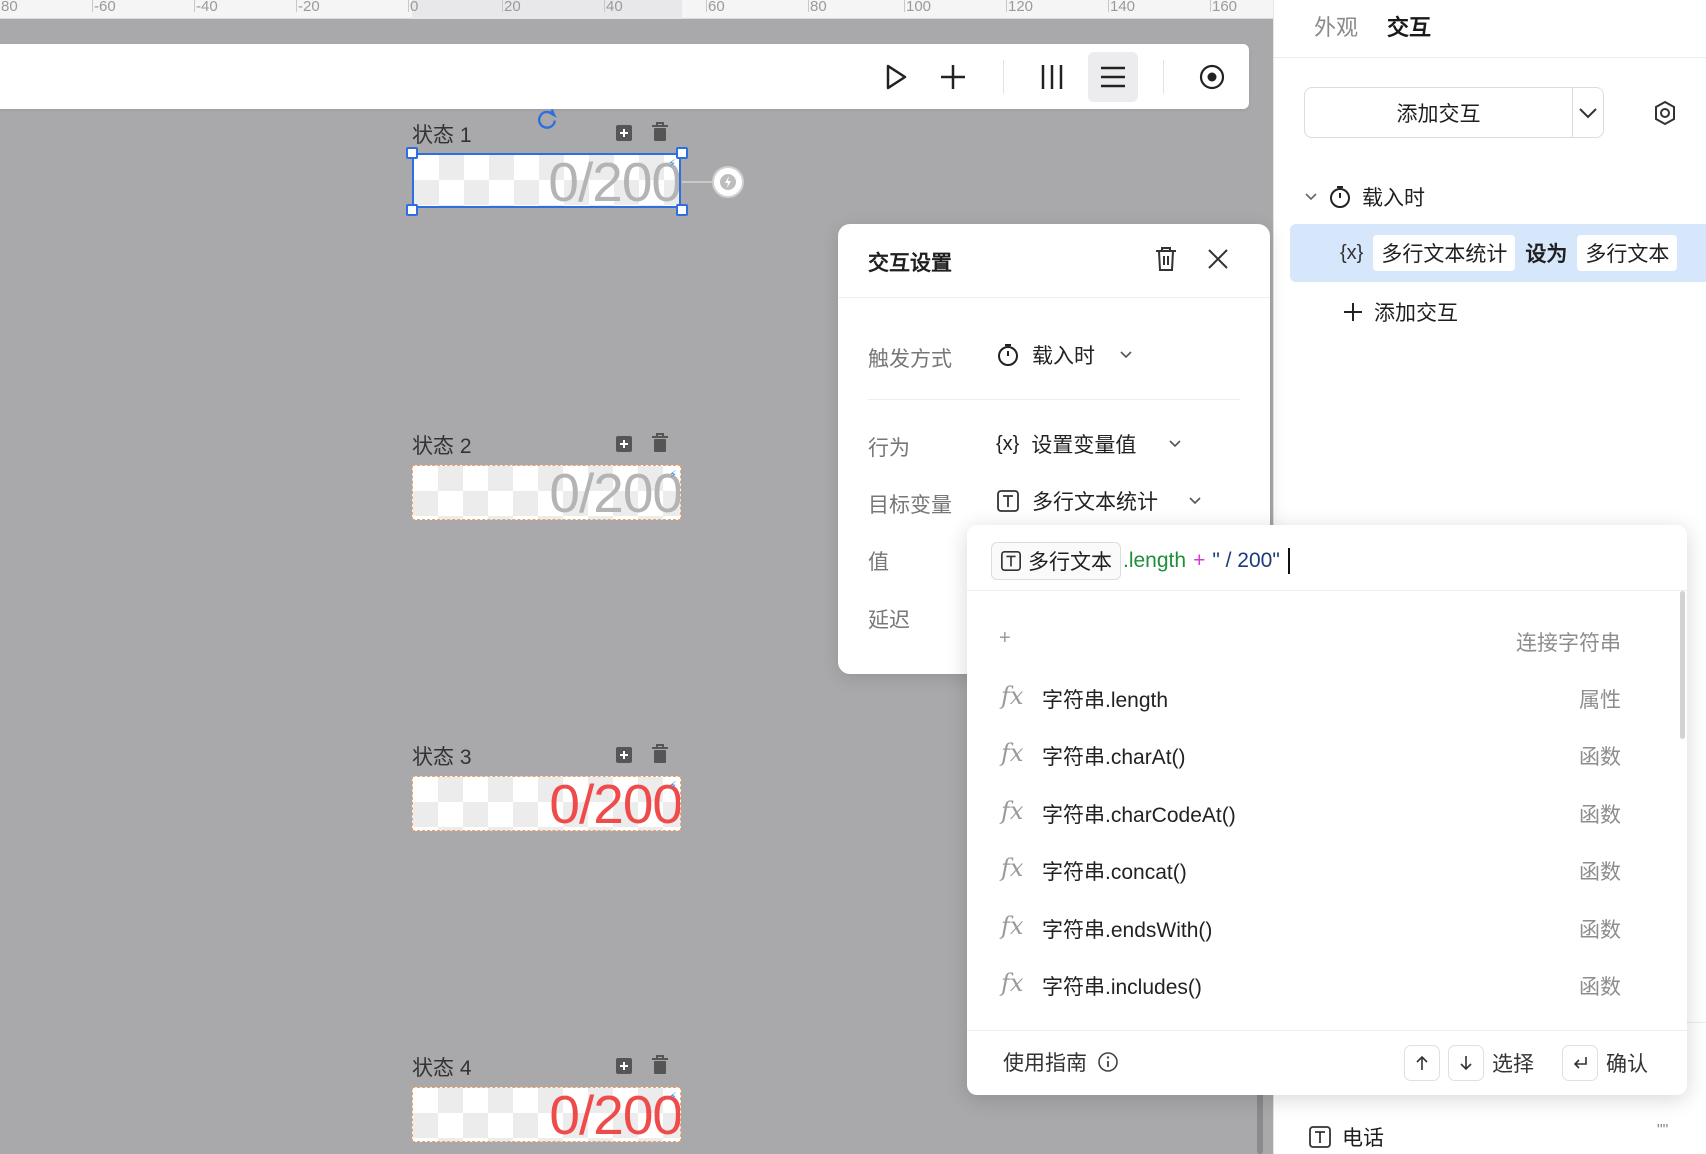 The image size is (1706, 1154). I want to click on tab-appearance: 外观, so click(1336, 26).